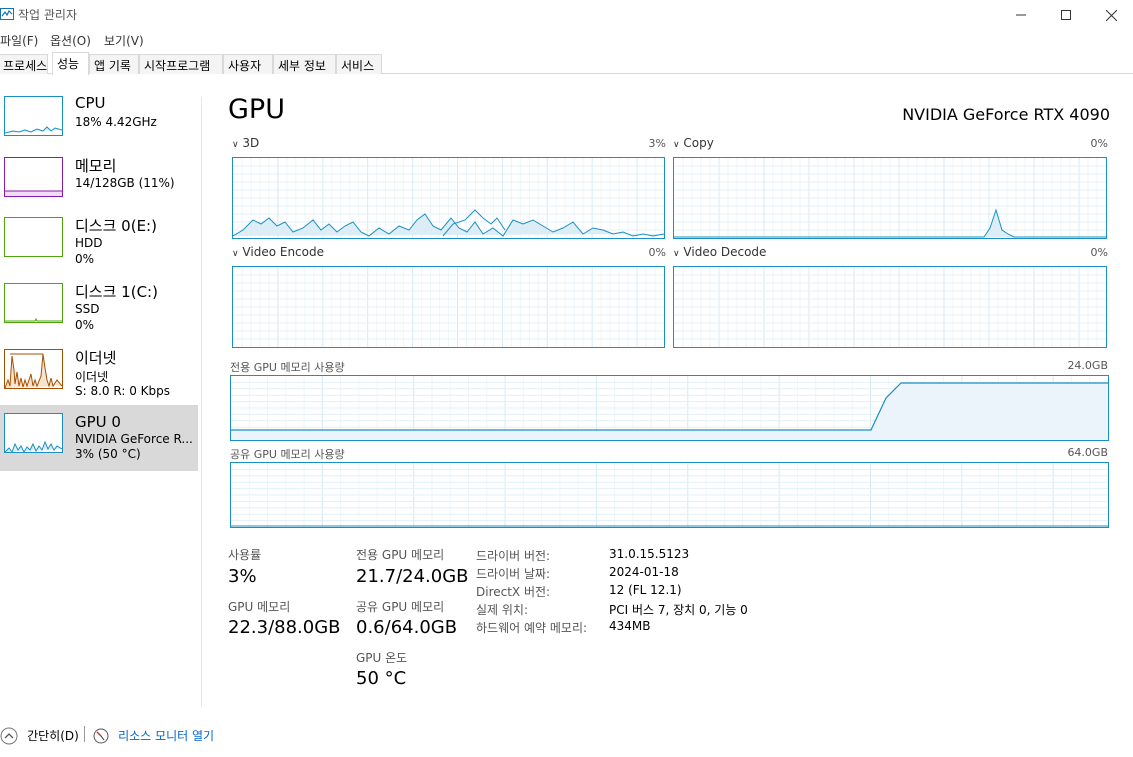  Describe the element at coordinates (245, 555) in the screenshot. I see `usage-label: 사용률` at that location.